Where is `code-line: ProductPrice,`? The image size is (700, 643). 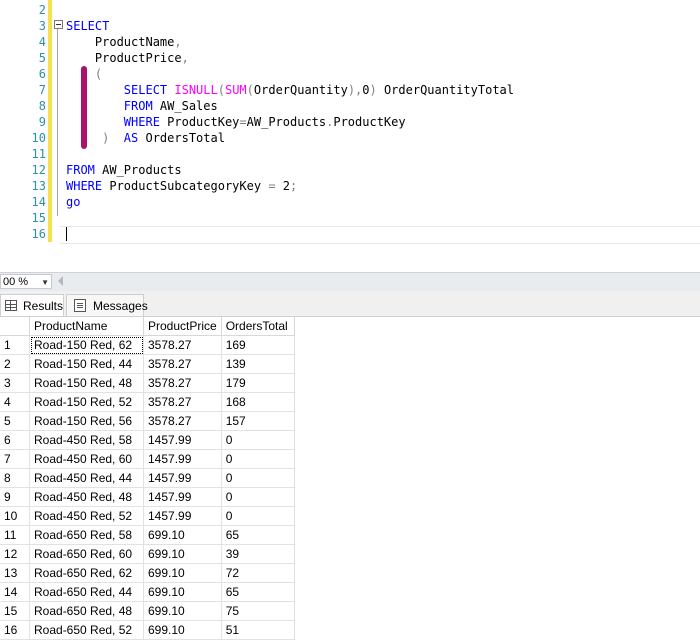 code-line: ProductPrice, is located at coordinates (127, 58).